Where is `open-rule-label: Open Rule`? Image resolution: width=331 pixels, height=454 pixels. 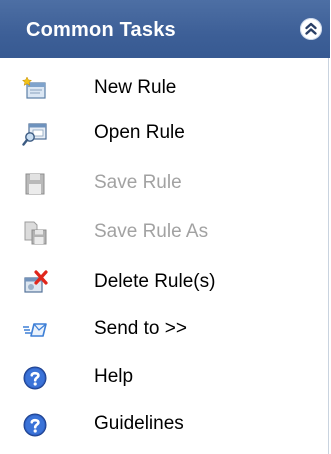
open-rule-label: Open Rule is located at coordinates (139, 132).